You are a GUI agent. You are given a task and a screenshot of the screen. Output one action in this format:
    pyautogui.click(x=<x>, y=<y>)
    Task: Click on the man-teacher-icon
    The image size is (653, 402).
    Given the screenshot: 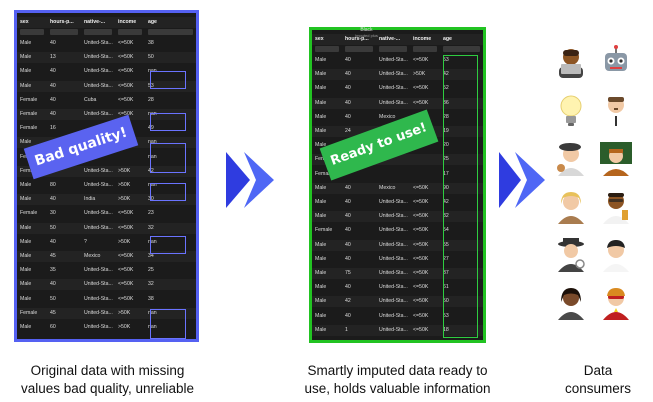 What is the action you would take?
    pyautogui.click(x=616, y=158)
    